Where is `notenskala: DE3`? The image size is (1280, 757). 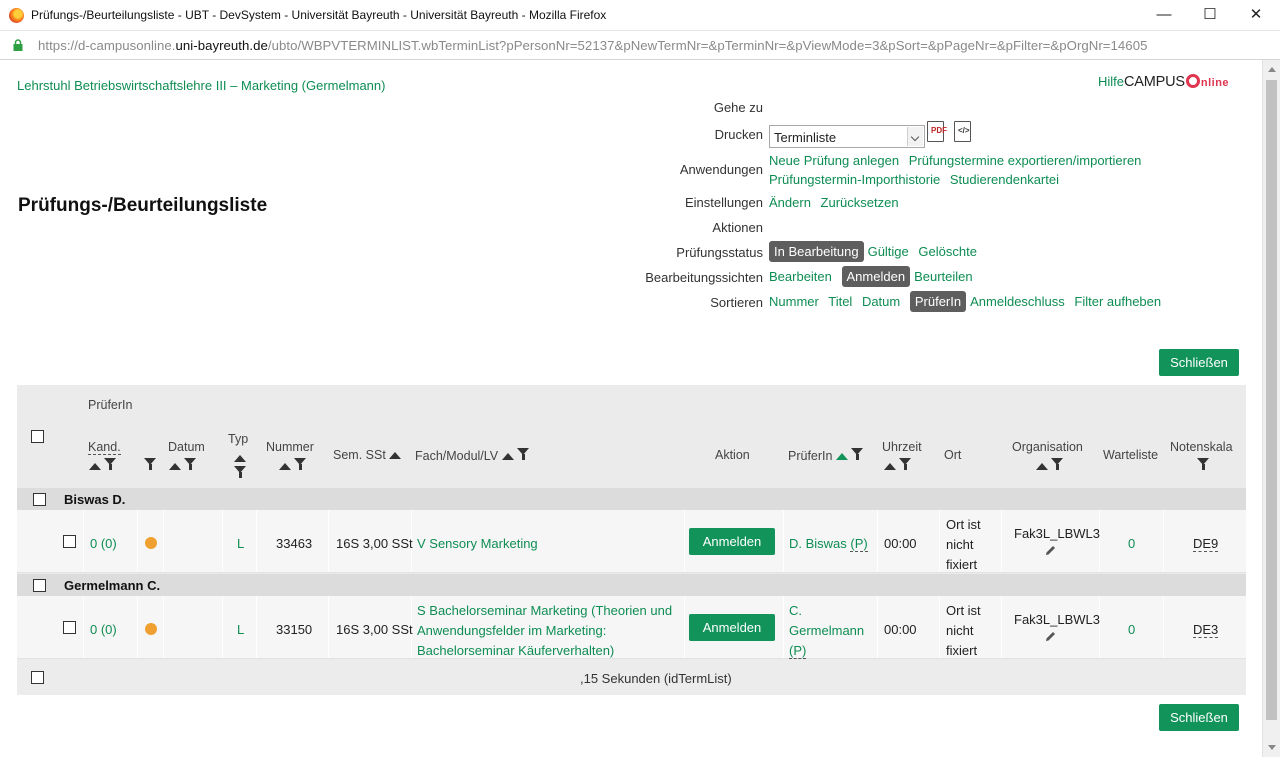 notenskala: DE3 is located at coordinates (1206, 630).